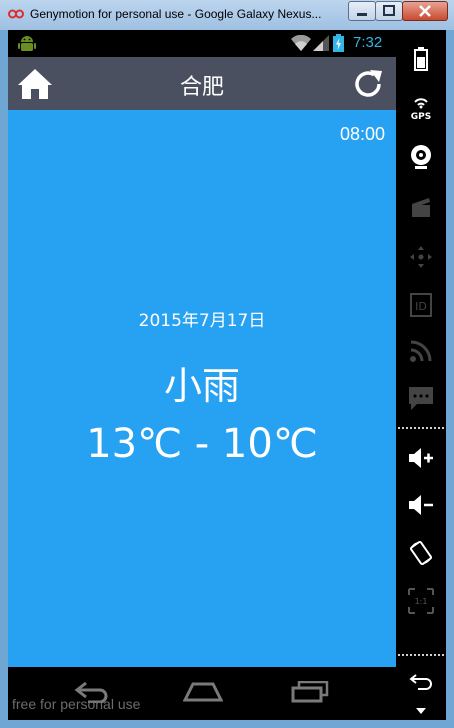 This screenshot has height=728, width=454. I want to click on rss-icon, so click(421, 351).